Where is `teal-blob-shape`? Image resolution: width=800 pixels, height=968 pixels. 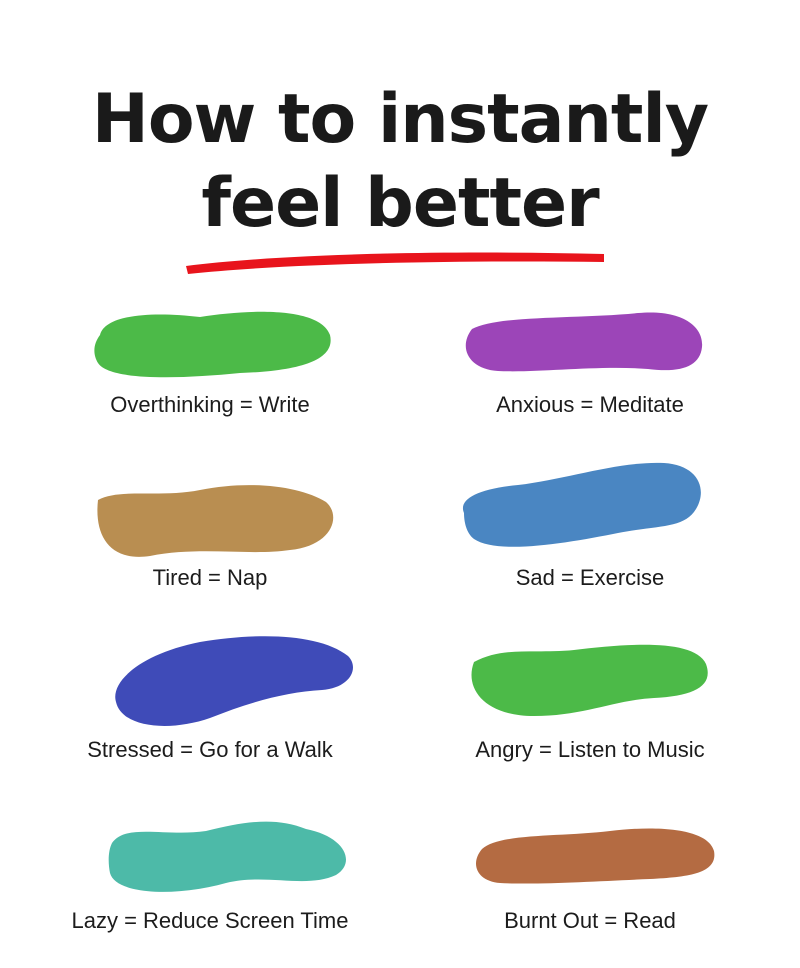
teal-blob-shape is located at coordinates (227, 856).